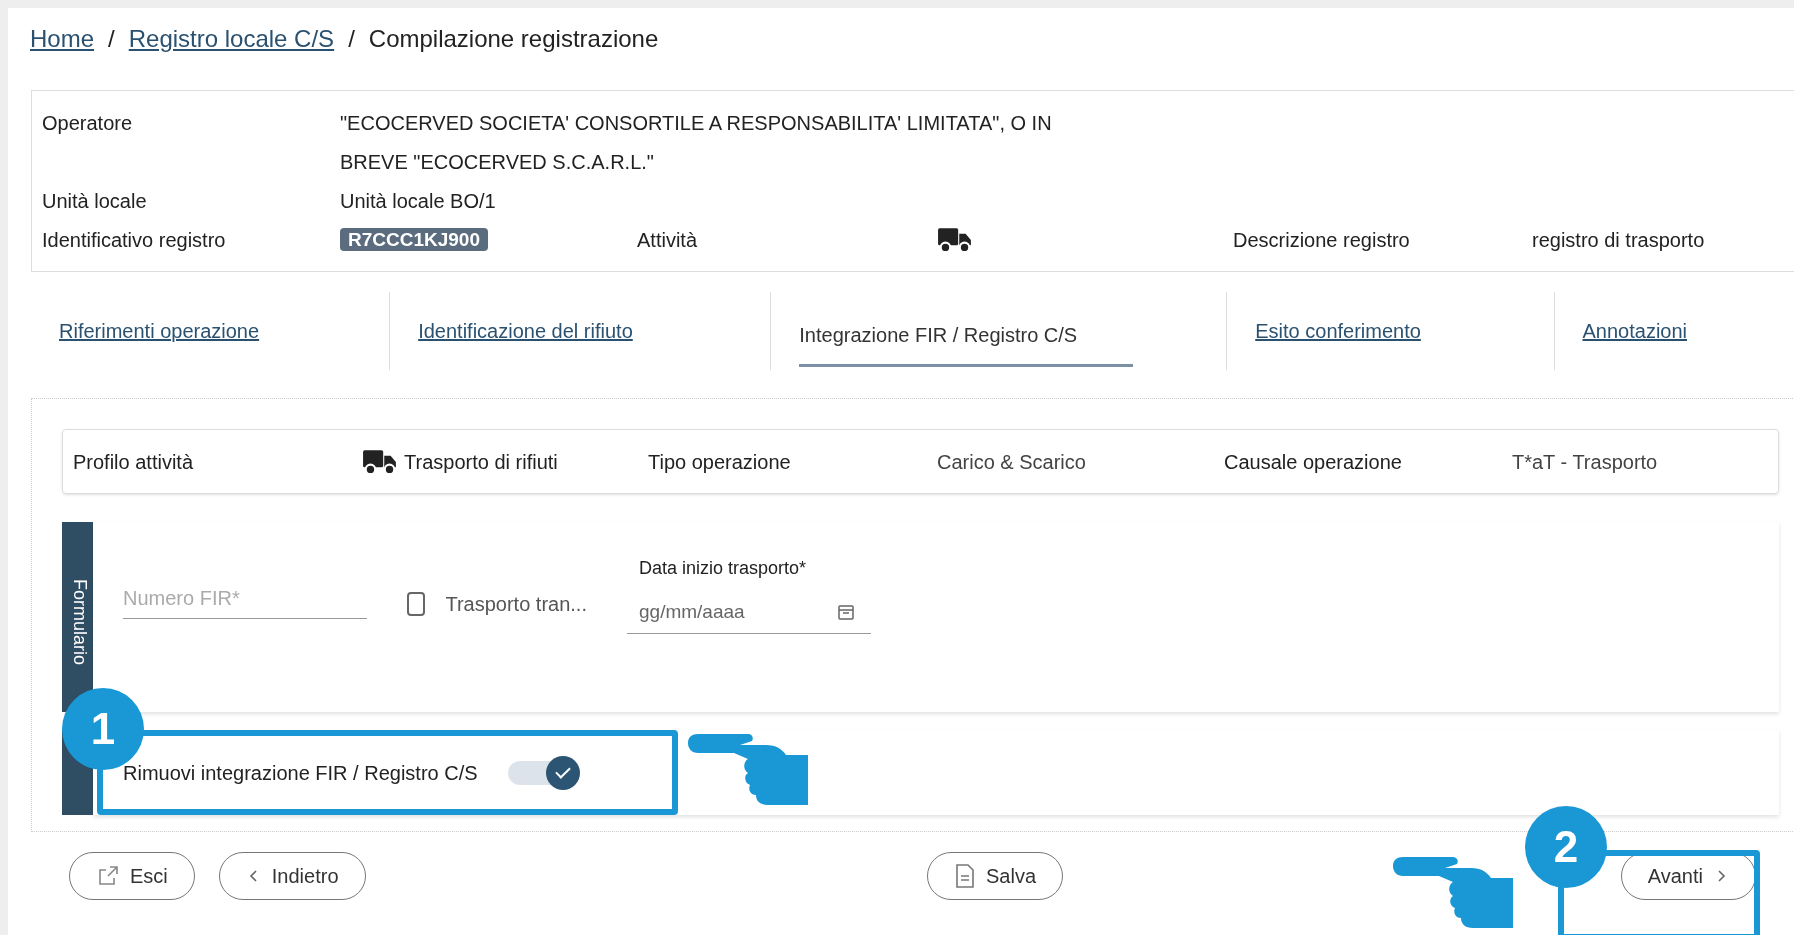  Describe the element at coordinates (668, 240) in the screenshot. I see `field-label: Attività` at that location.